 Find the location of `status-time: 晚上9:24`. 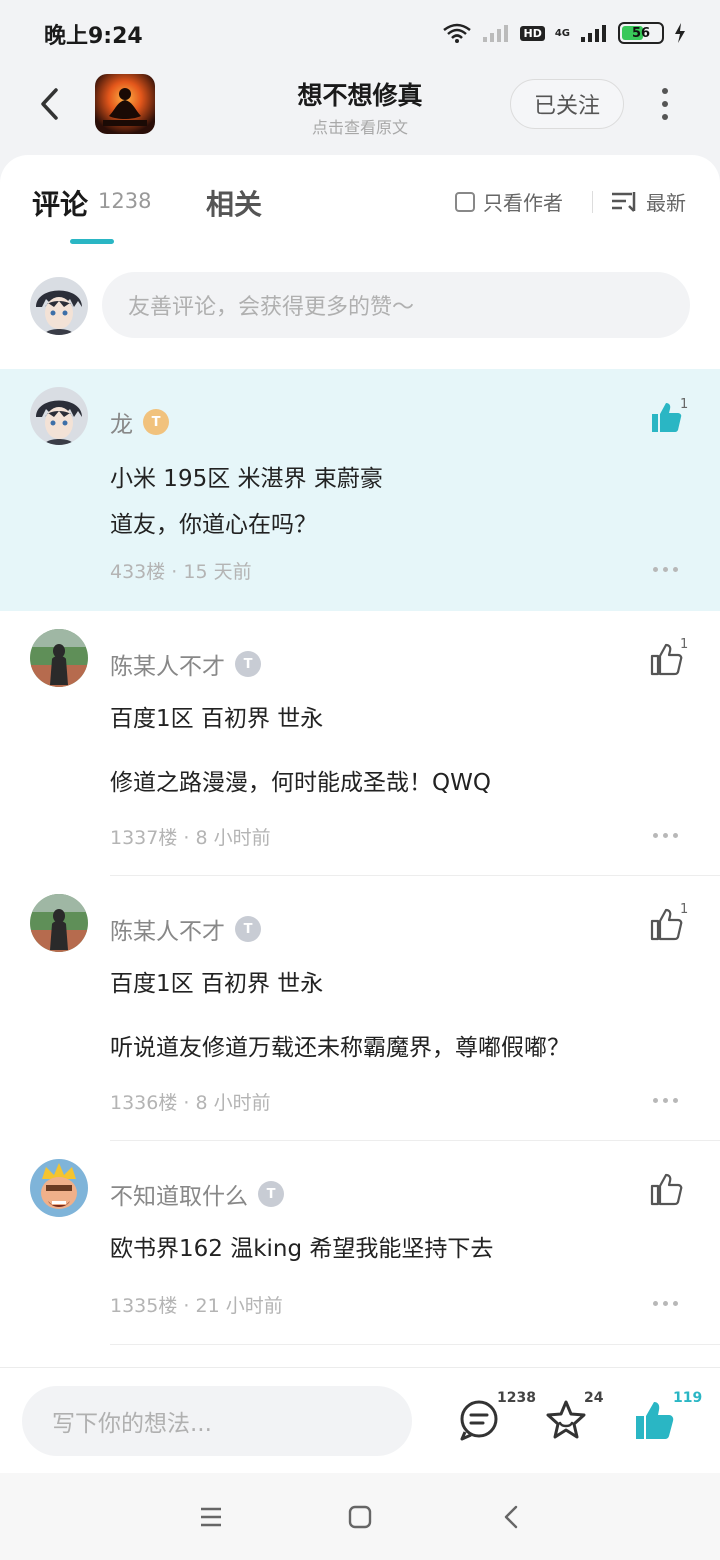

status-time: 晚上9:24 is located at coordinates (93, 36).